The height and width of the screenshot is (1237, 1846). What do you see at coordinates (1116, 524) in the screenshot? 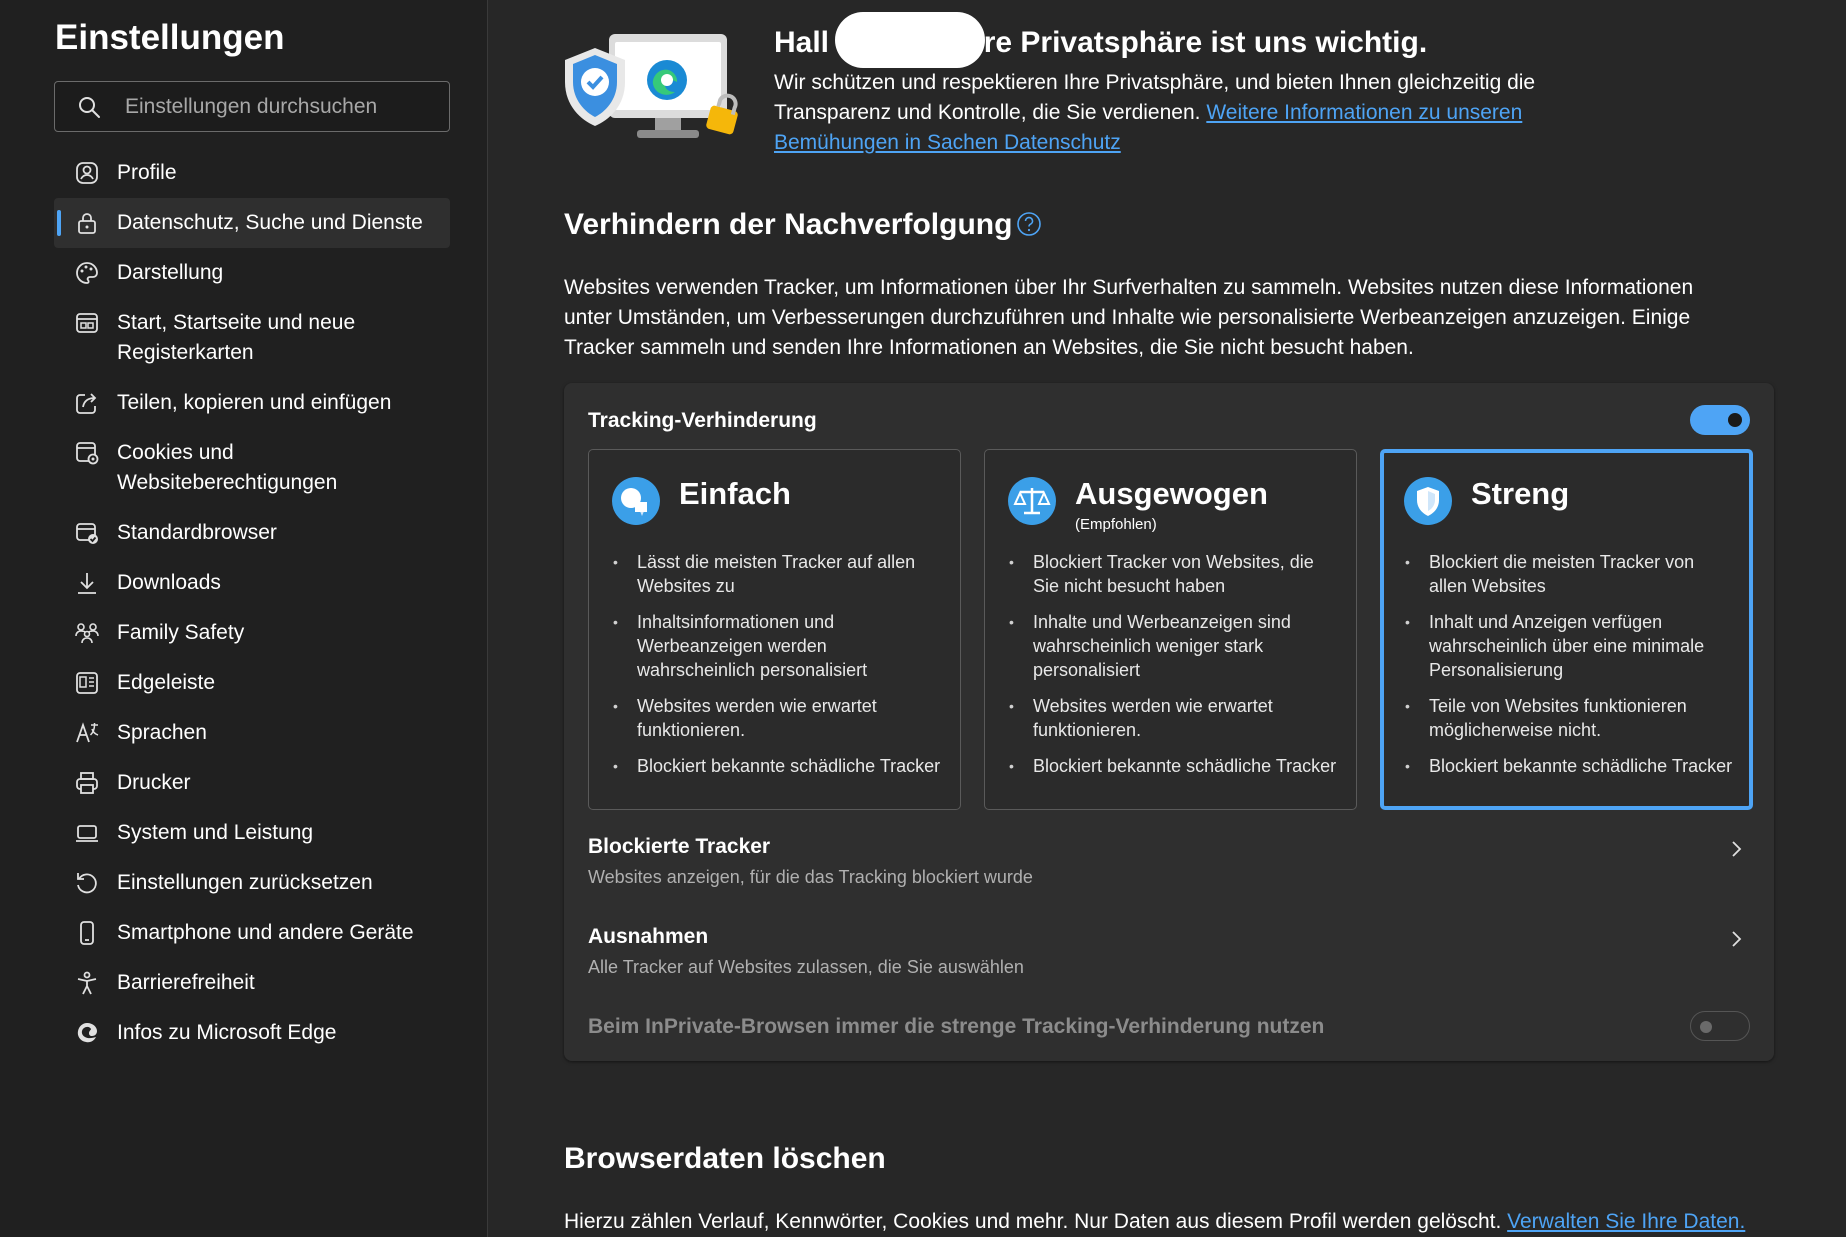
I see `level-subtitle: (Empfohlen)` at bounding box center [1116, 524].